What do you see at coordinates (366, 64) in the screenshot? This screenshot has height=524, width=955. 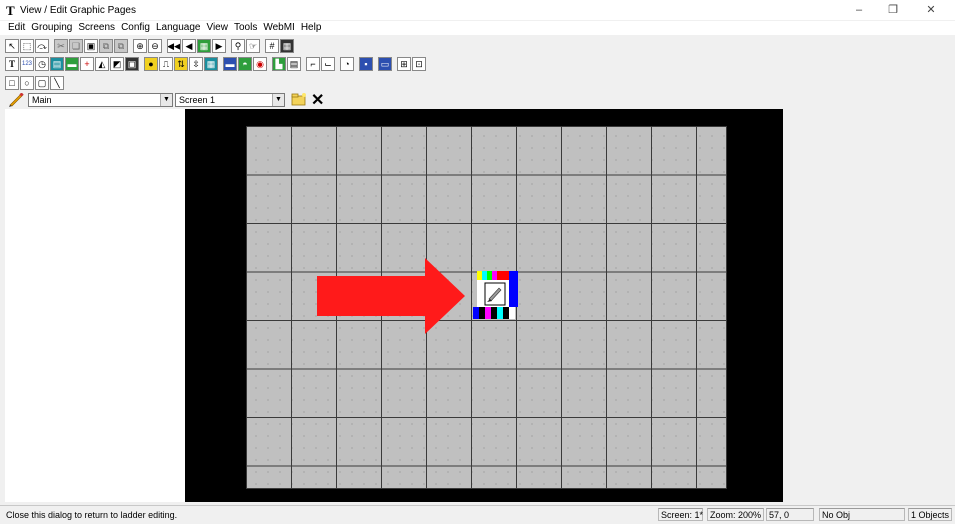 I see `message-tool-icon: ▪` at bounding box center [366, 64].